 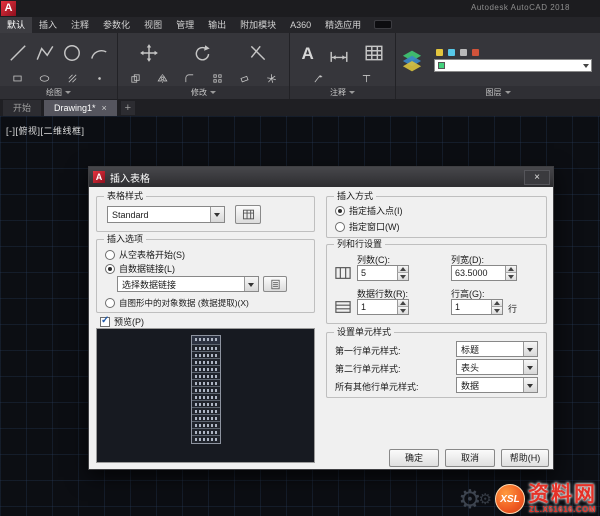 What do you see at coordinates (99, 177) in the screenshot?
I see `autocad-dialog-logo-icon: A` at bounding box center [99, 177].